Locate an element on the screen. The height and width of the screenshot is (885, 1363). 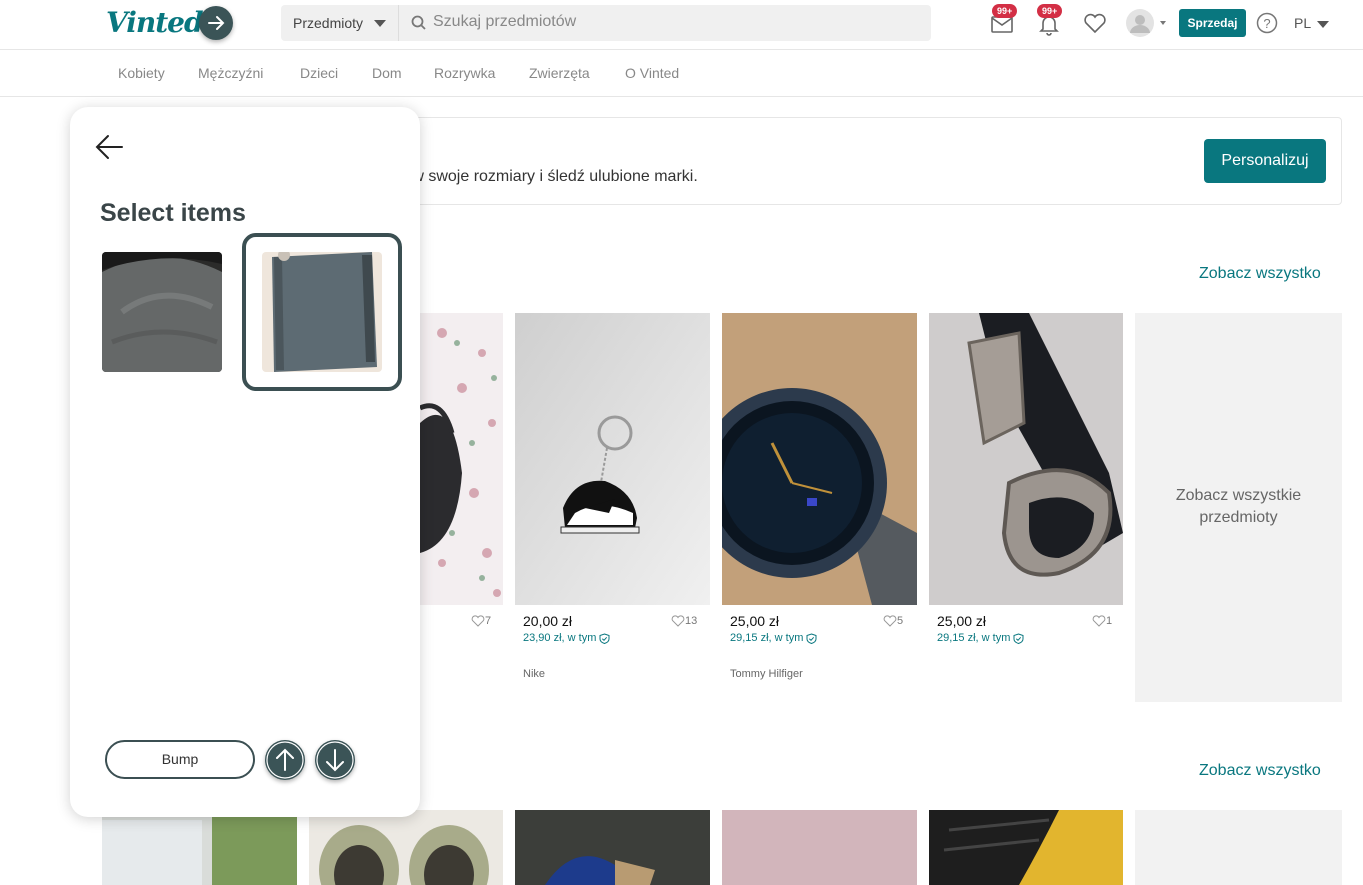
extension-arrow-button is located at coordinates (216, 23).